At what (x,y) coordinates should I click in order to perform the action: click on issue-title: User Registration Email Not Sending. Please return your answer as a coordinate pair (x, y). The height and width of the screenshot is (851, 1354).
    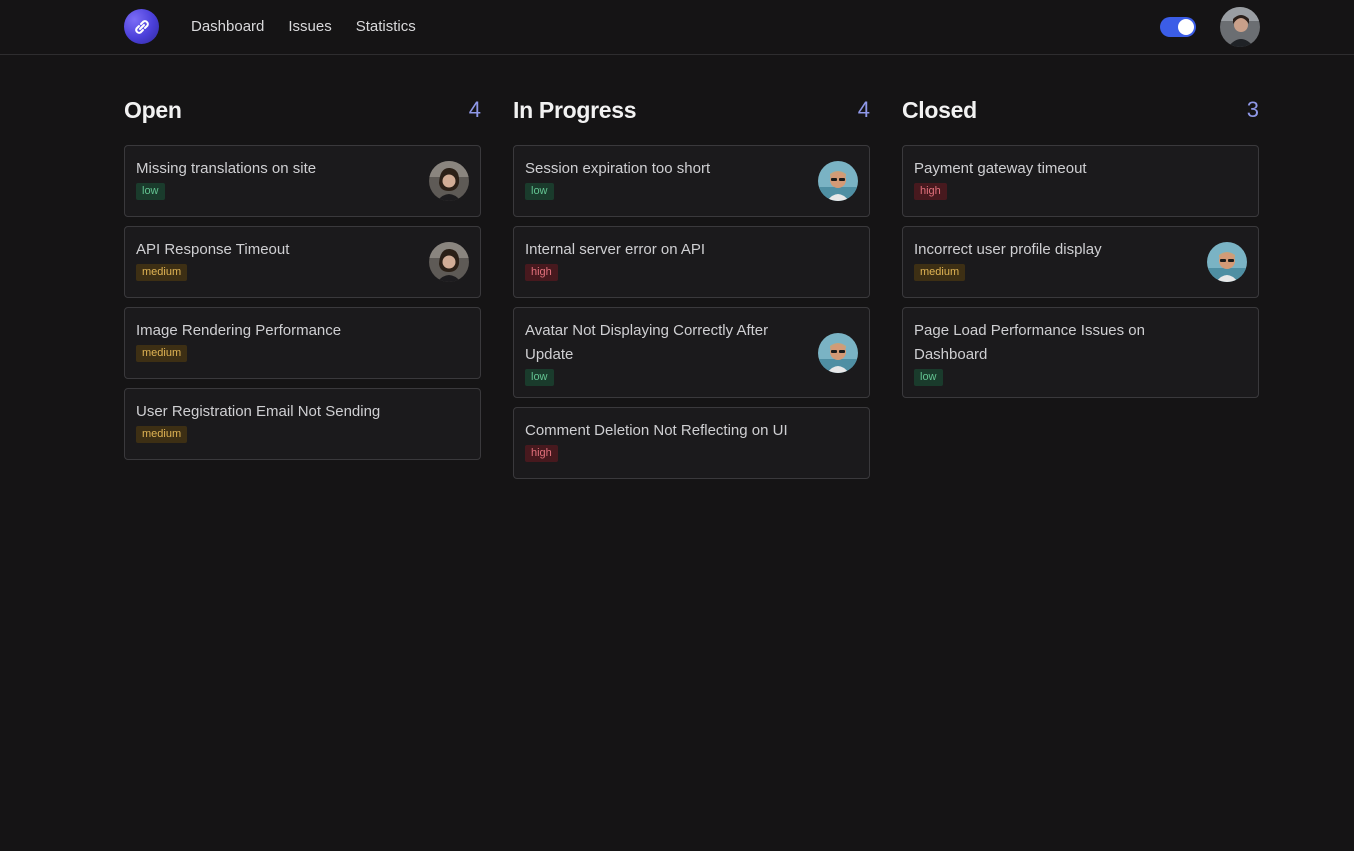
    Looking at the image, I should click on (258, 411).